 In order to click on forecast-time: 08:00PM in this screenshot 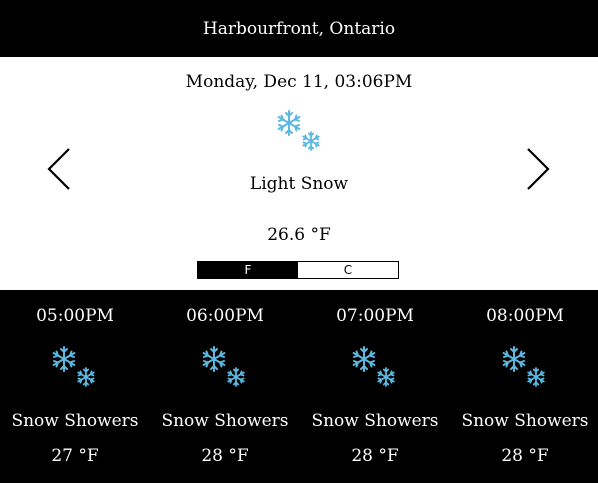, I will do `click(525, 316)`.